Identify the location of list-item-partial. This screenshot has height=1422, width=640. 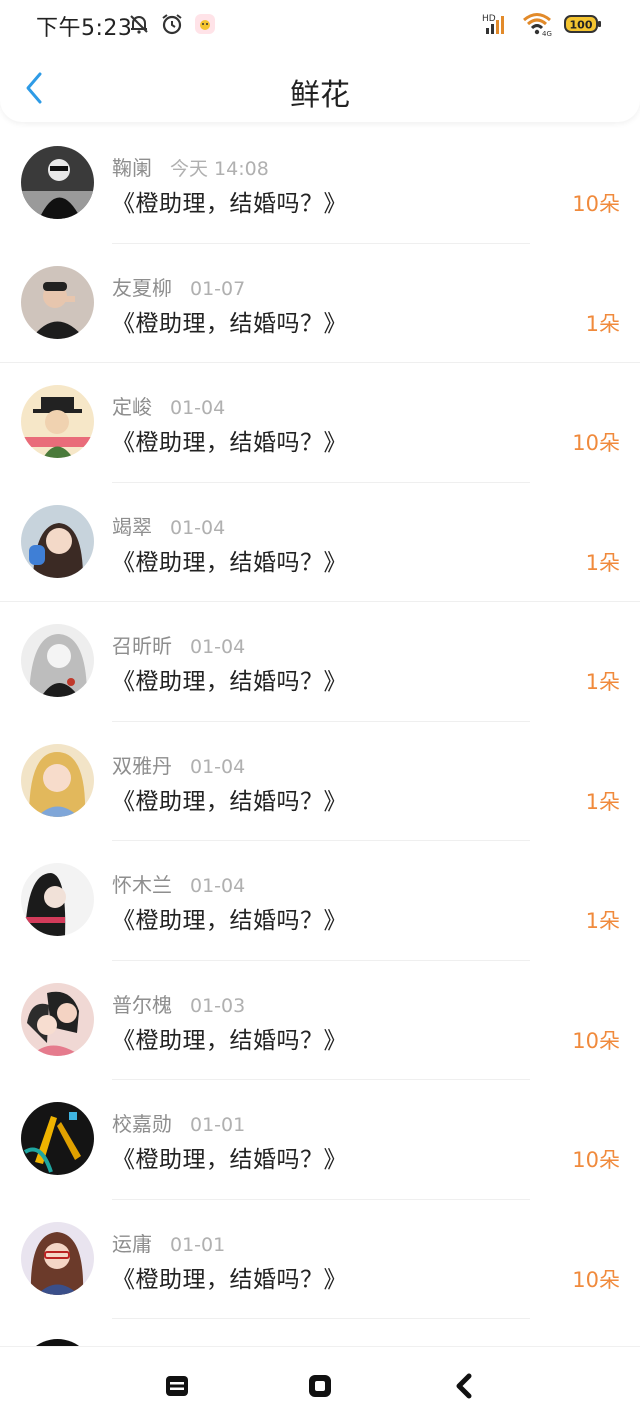
(320, 1334).